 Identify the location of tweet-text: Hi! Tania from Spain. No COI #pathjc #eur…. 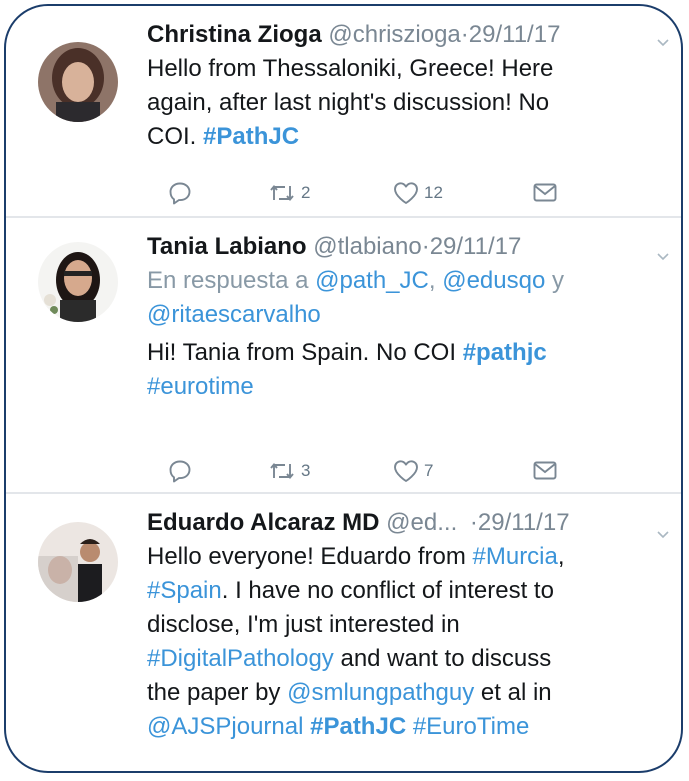
(404, 370).